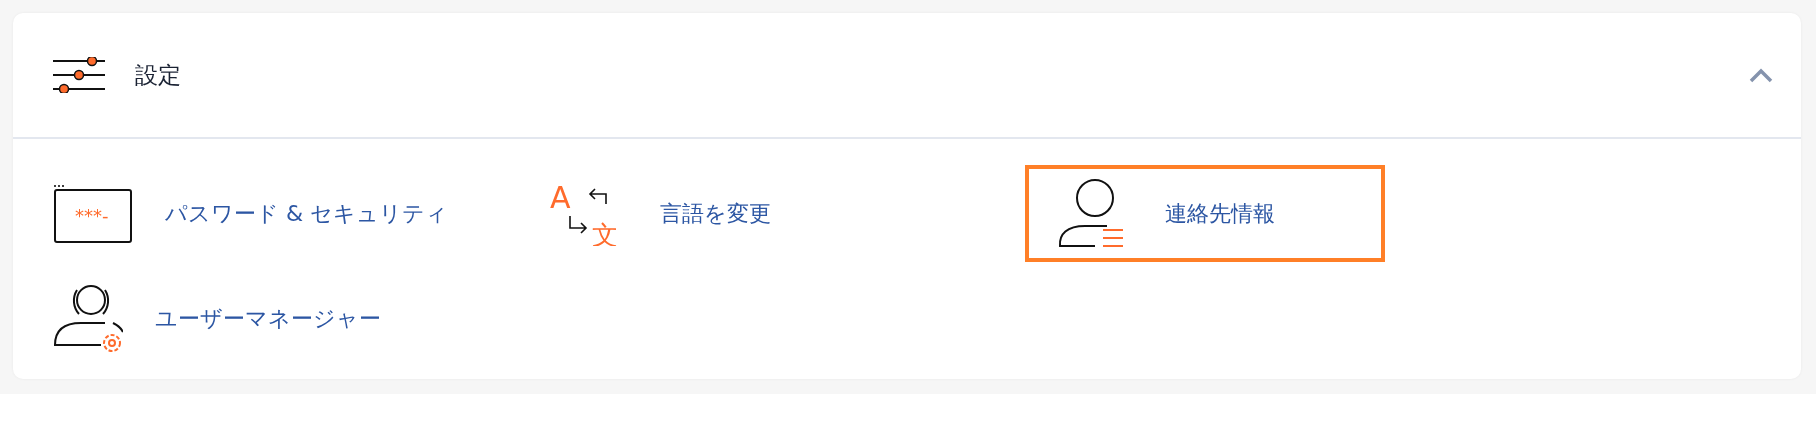 The height and width of the screenshot is (425, 1816). I want to click on settings-item: ユーザーマネージャー, so click(268, 318).